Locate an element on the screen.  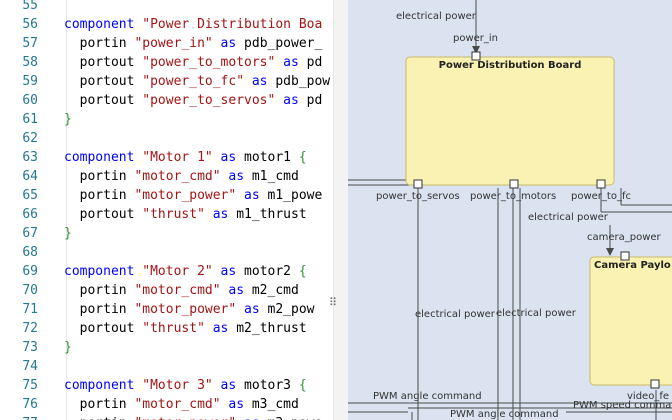
code-token: m3_powe is located at coordinates (295, 418).